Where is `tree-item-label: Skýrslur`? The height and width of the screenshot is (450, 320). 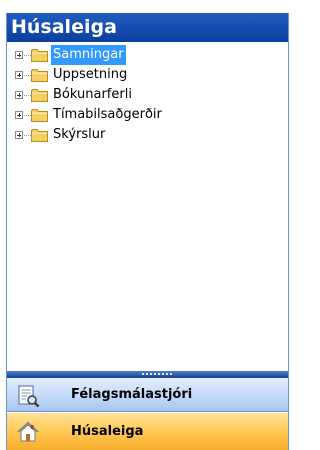 tree-item-label: Skýrslur is located at coordinates (79, 135).